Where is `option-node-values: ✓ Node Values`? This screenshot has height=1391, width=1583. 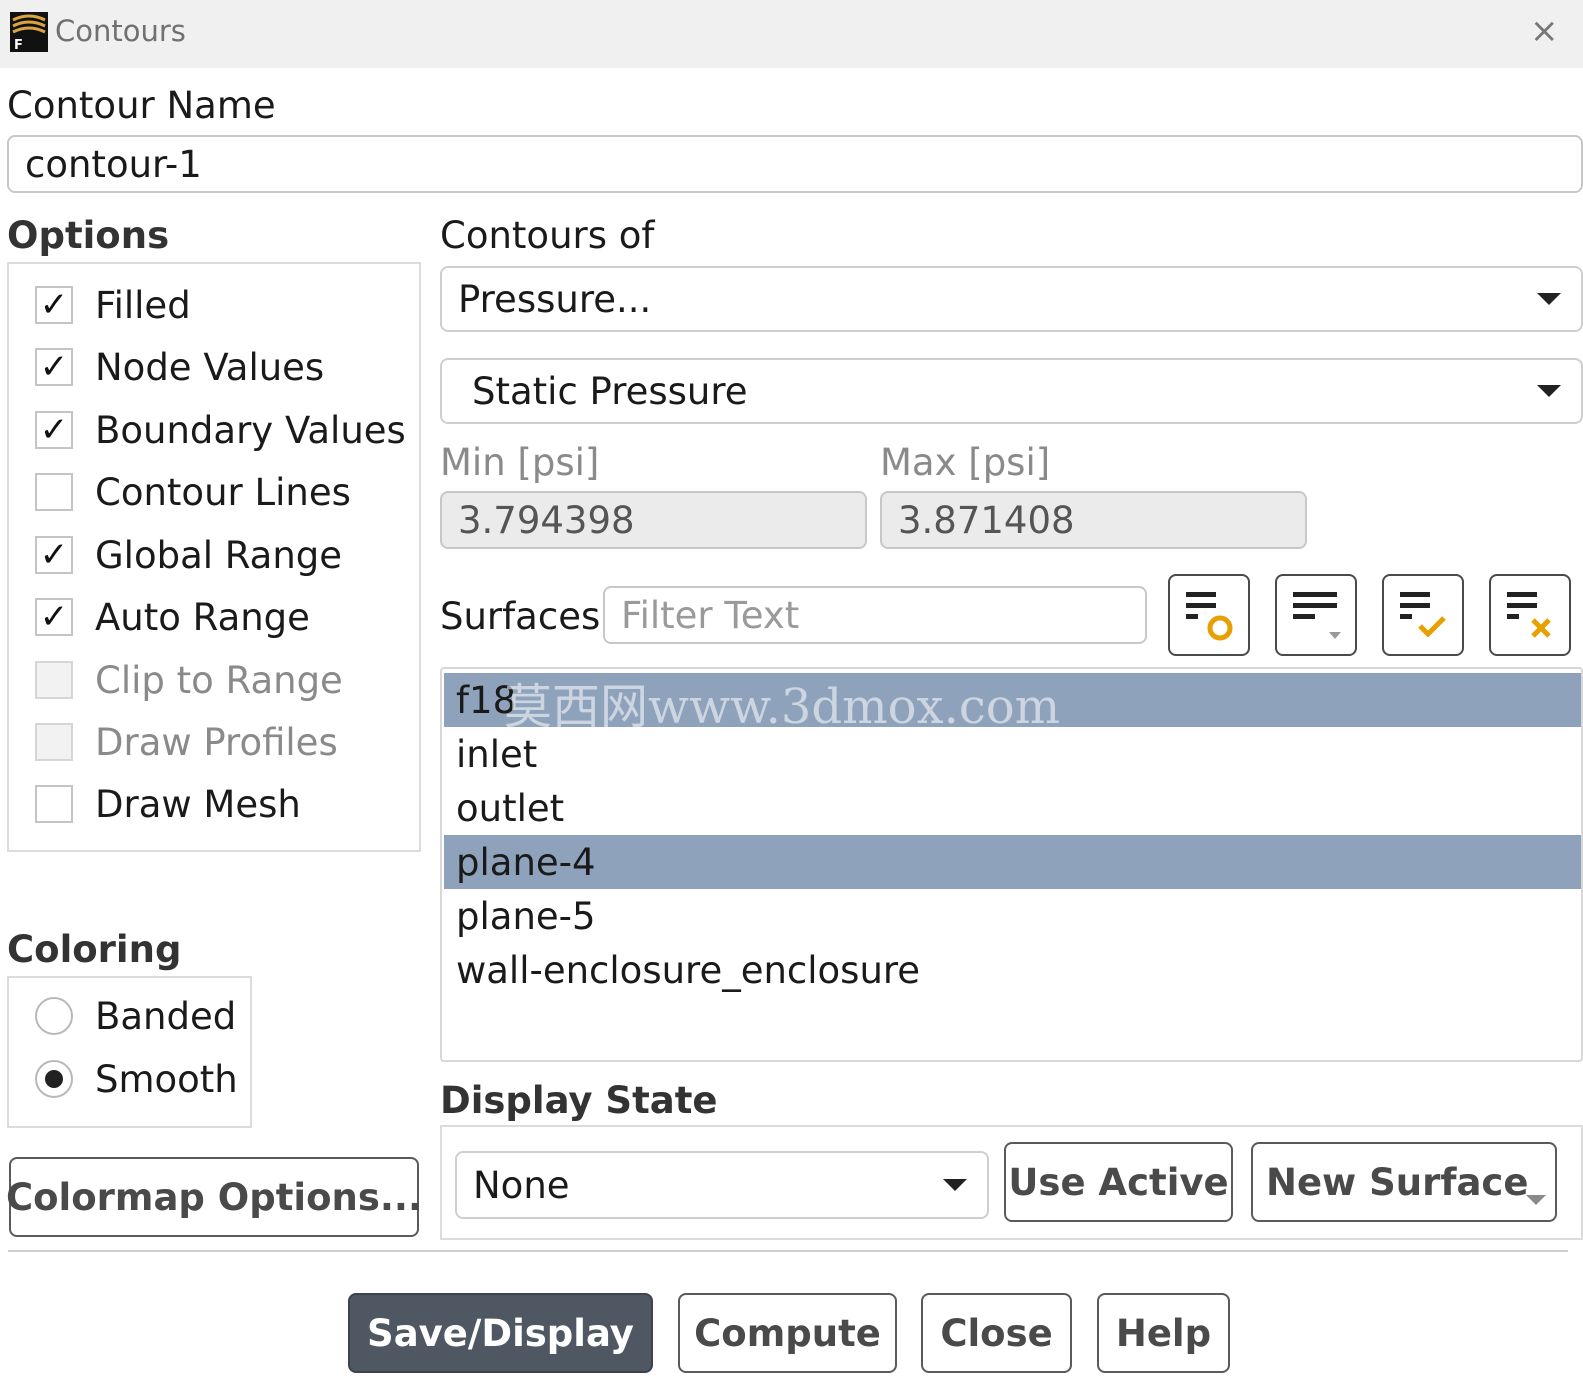 option-node-values: ✓ Node Values is located at coordinates (179, 367).